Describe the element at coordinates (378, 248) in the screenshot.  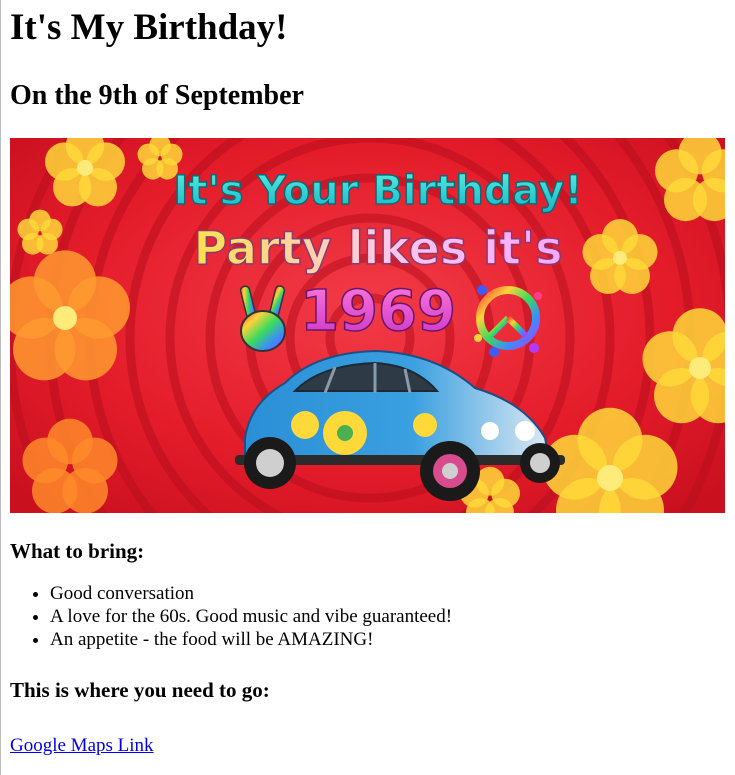
I see `banner-line-2: Party likes it's` at that location.